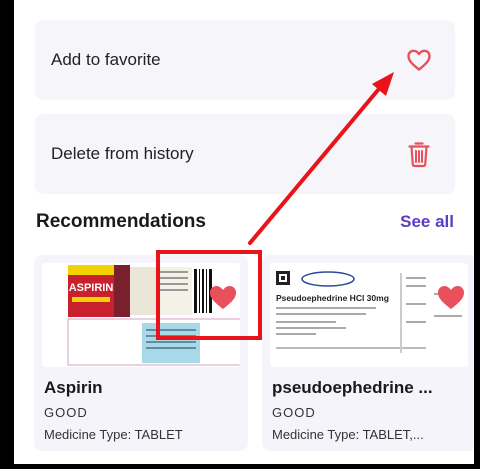 This screenshot has width=480, height=469. I want to click on pseudoephedrine-label-text: Pseudoephedrine HCl 30mg, so click(332, 298).